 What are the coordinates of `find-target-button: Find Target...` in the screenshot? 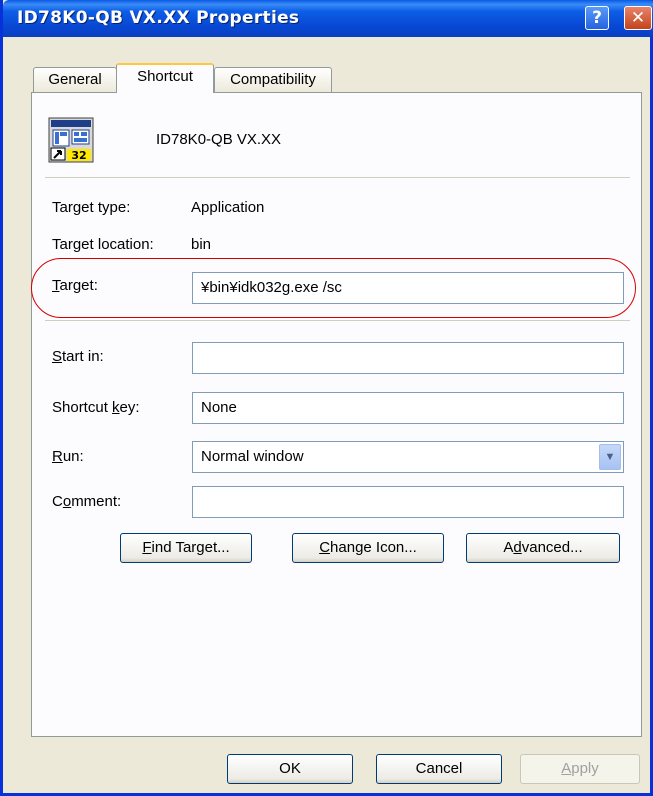 It's located at (186, 548).